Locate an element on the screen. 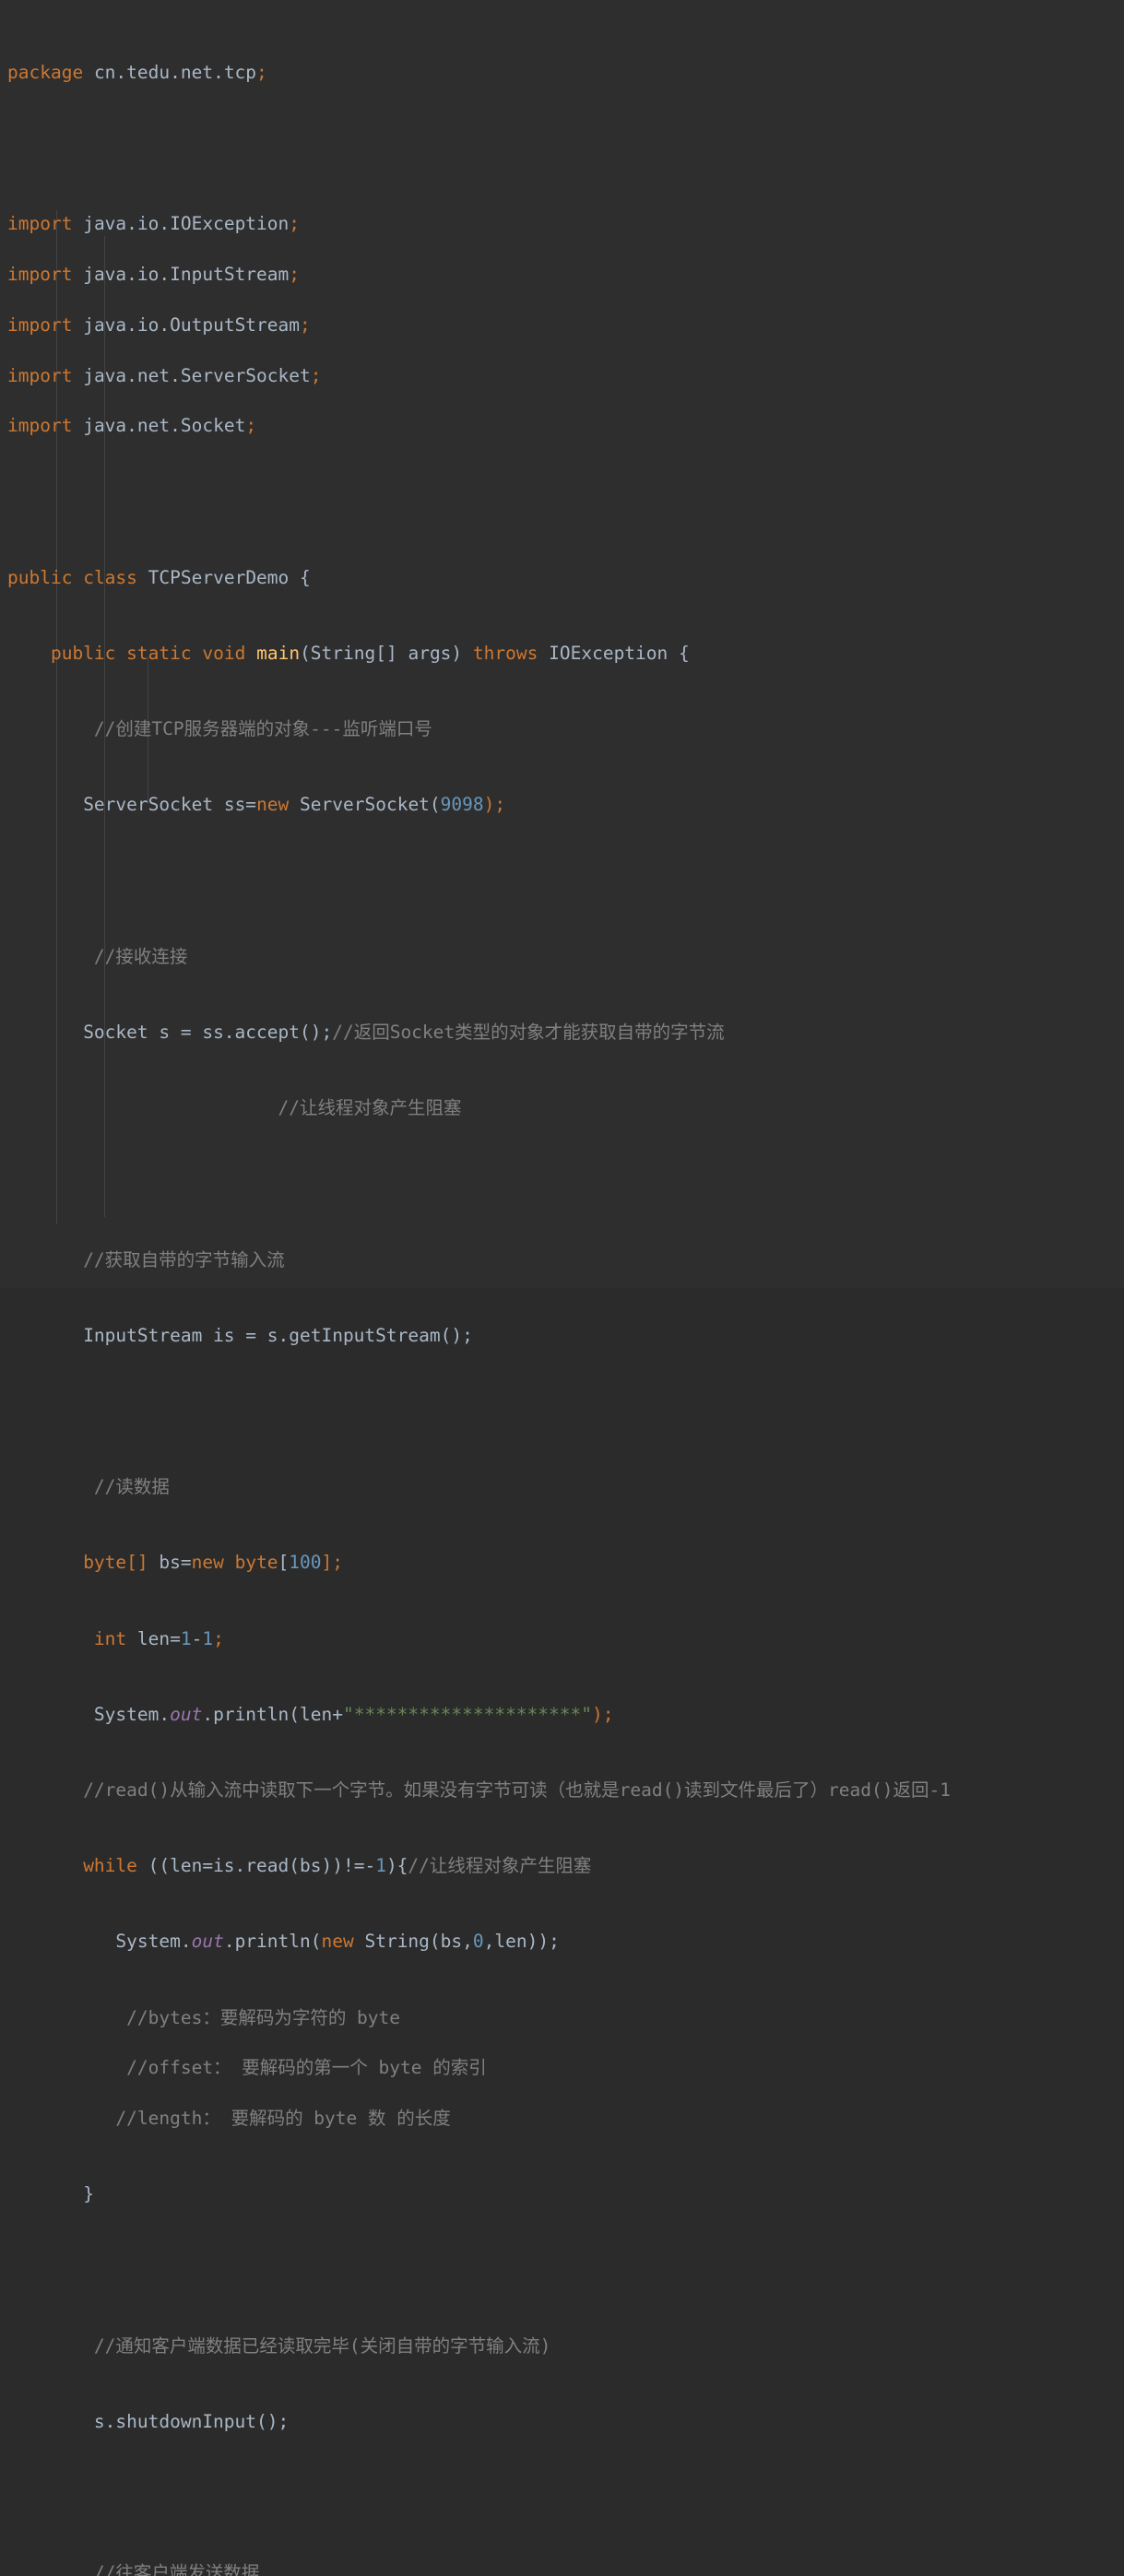 The height and width of the screenshot is (2576, 1124). trailing-comment: //让线程对象产生阻塞 is located at coordinates (500, 1866).